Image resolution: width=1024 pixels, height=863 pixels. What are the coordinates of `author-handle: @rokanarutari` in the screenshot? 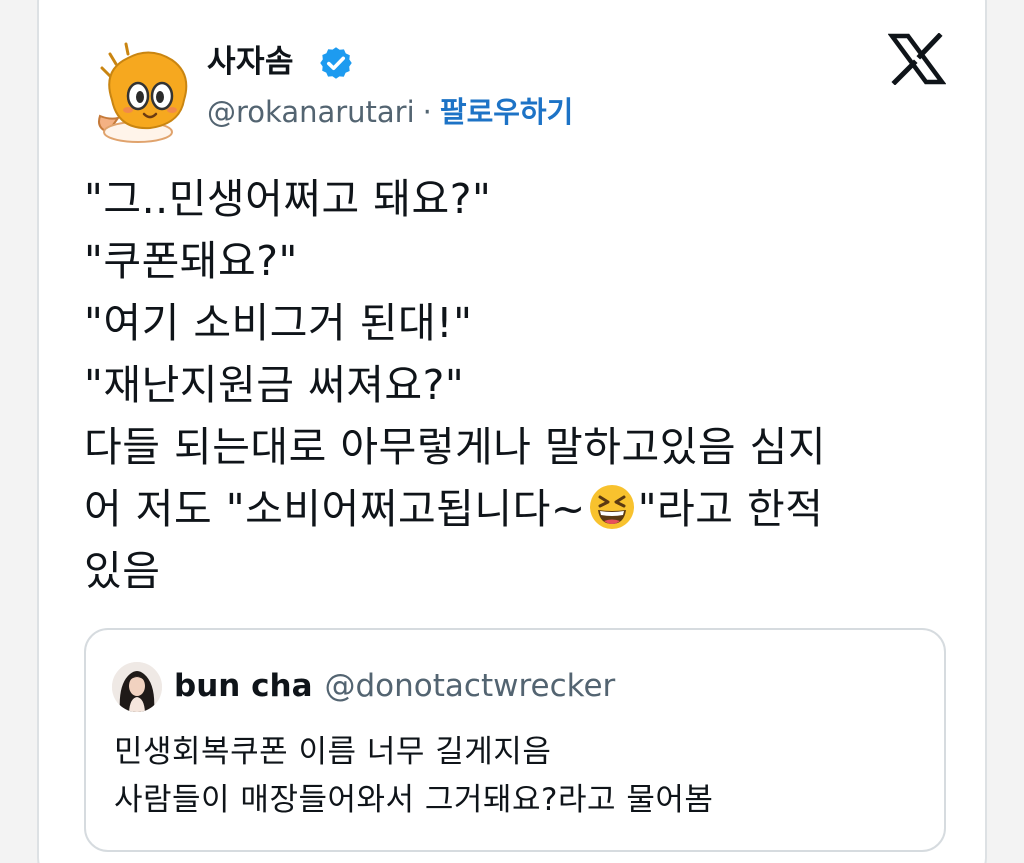 It's located at (311, 112).